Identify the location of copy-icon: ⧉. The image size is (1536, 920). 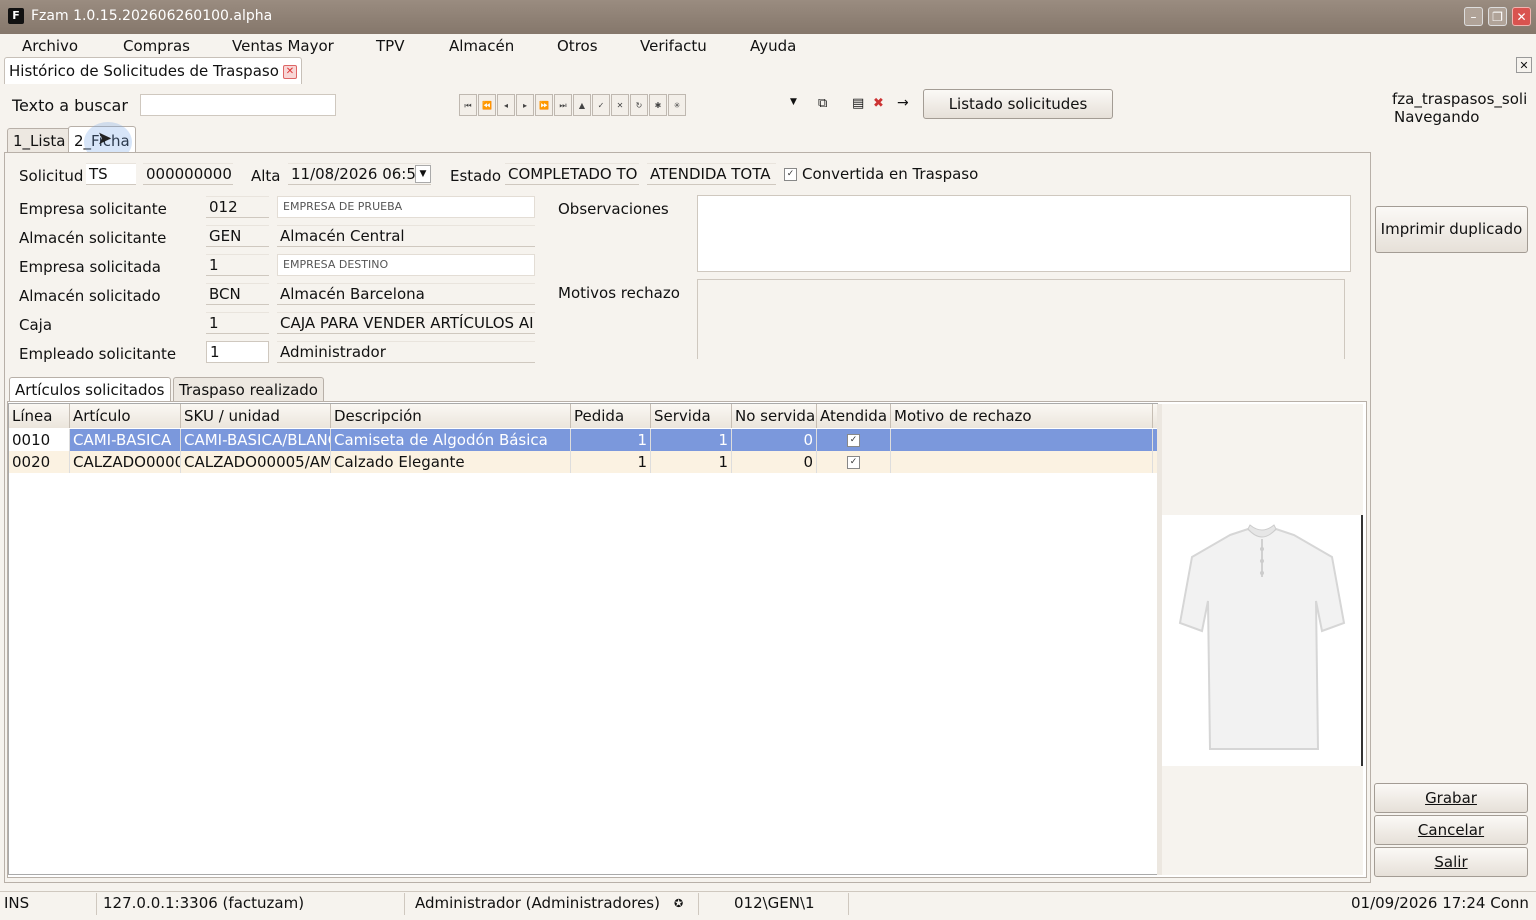
(822, 103).